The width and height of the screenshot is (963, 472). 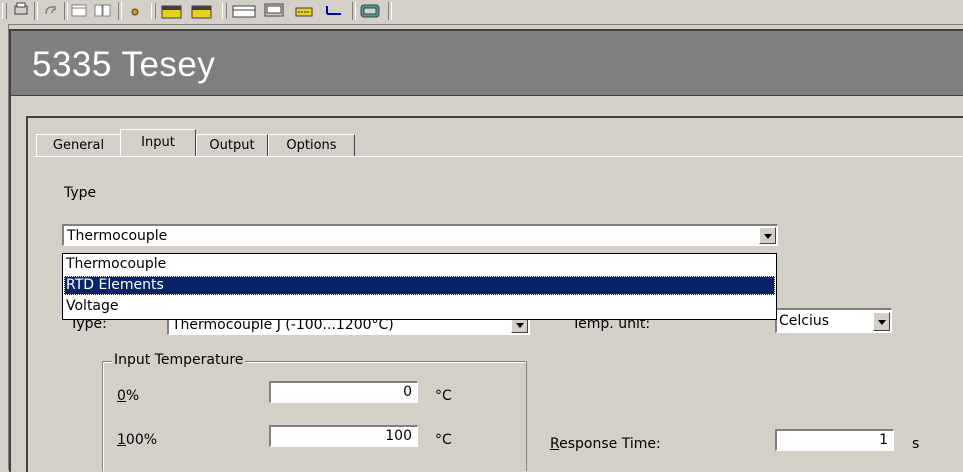 I want to click on dropdown-option-thermocouple: Thermocouple, so click(x=419, y=264).